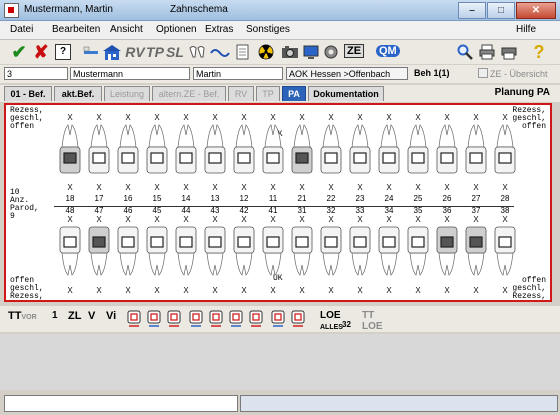  I want to click on tab-01-bef: 01 - Bef., so click(28, 93).